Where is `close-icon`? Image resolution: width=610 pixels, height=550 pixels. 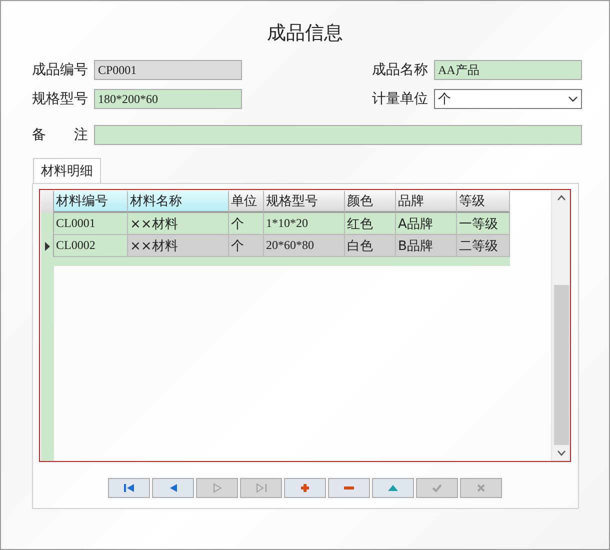 close-icon is located at coordinates (481, 488).